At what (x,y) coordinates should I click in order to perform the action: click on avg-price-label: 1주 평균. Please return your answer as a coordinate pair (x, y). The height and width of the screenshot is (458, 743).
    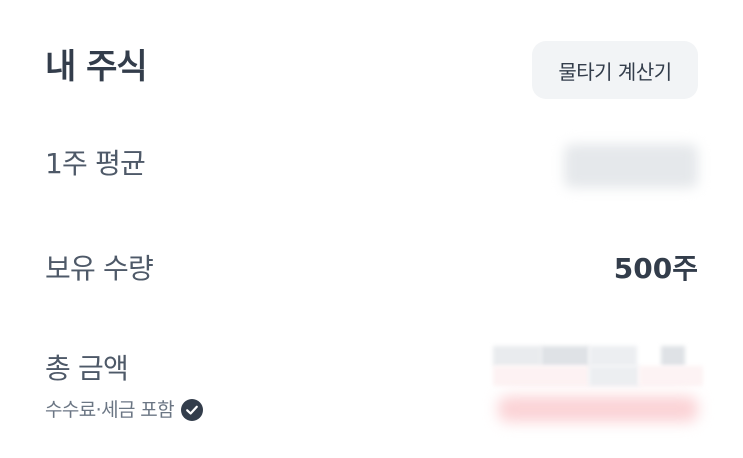
    Looking at the image, I should click on (95, 163).